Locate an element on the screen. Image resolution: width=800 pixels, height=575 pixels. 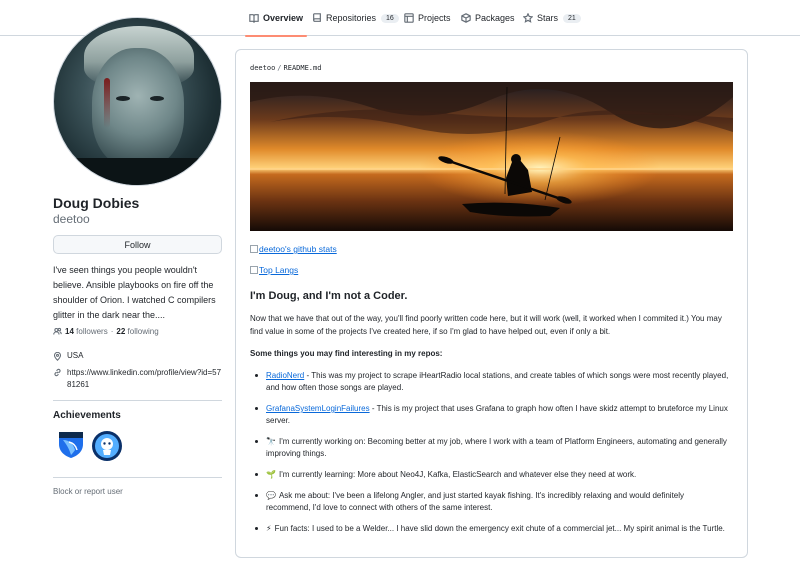
tab-packages: Packages is located at coordinates (488, 18).